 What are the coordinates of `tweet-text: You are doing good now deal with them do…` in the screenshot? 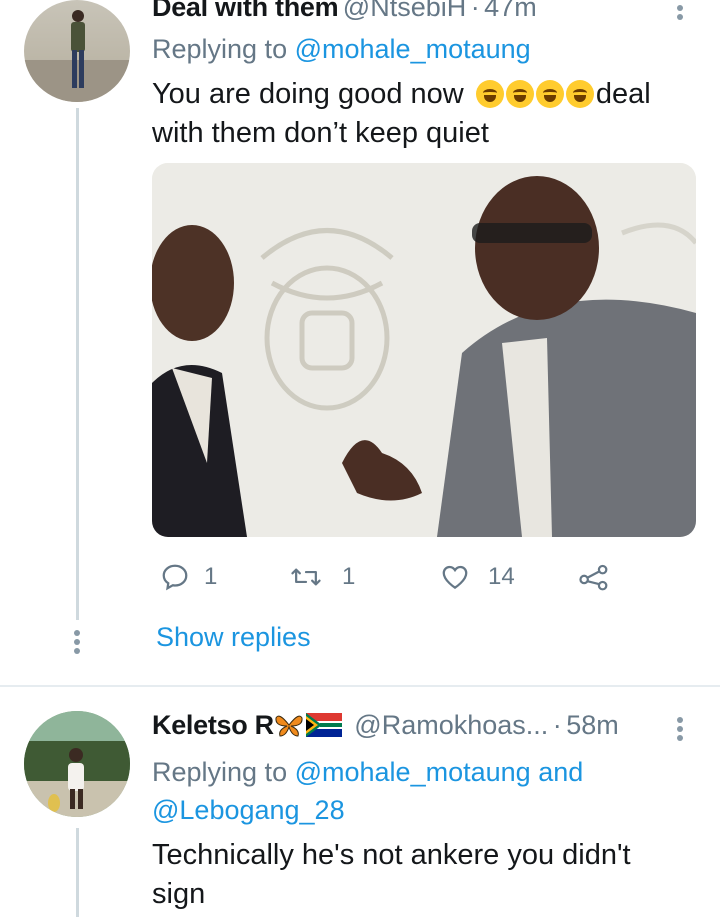 It's located at (401, 114).